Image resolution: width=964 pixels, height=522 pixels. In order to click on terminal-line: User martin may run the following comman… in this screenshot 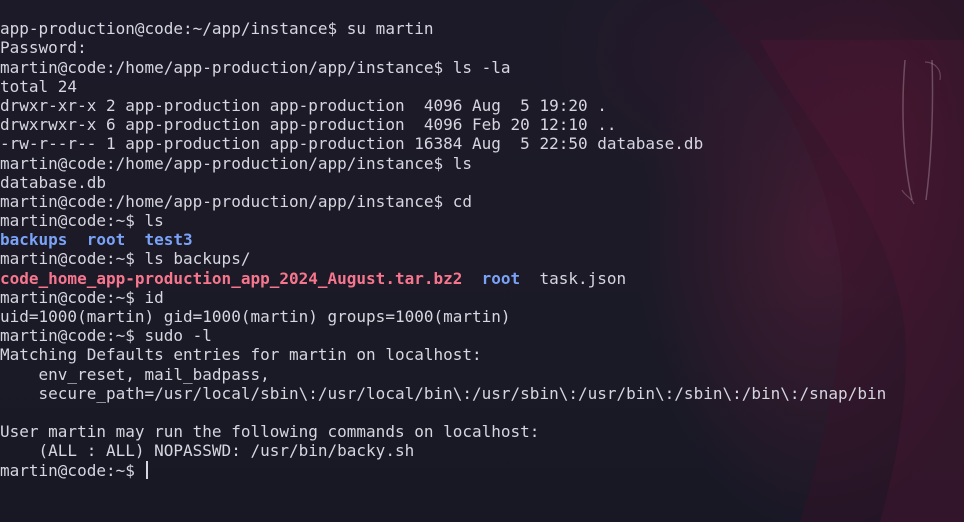, I will do `click(270, 432)`.